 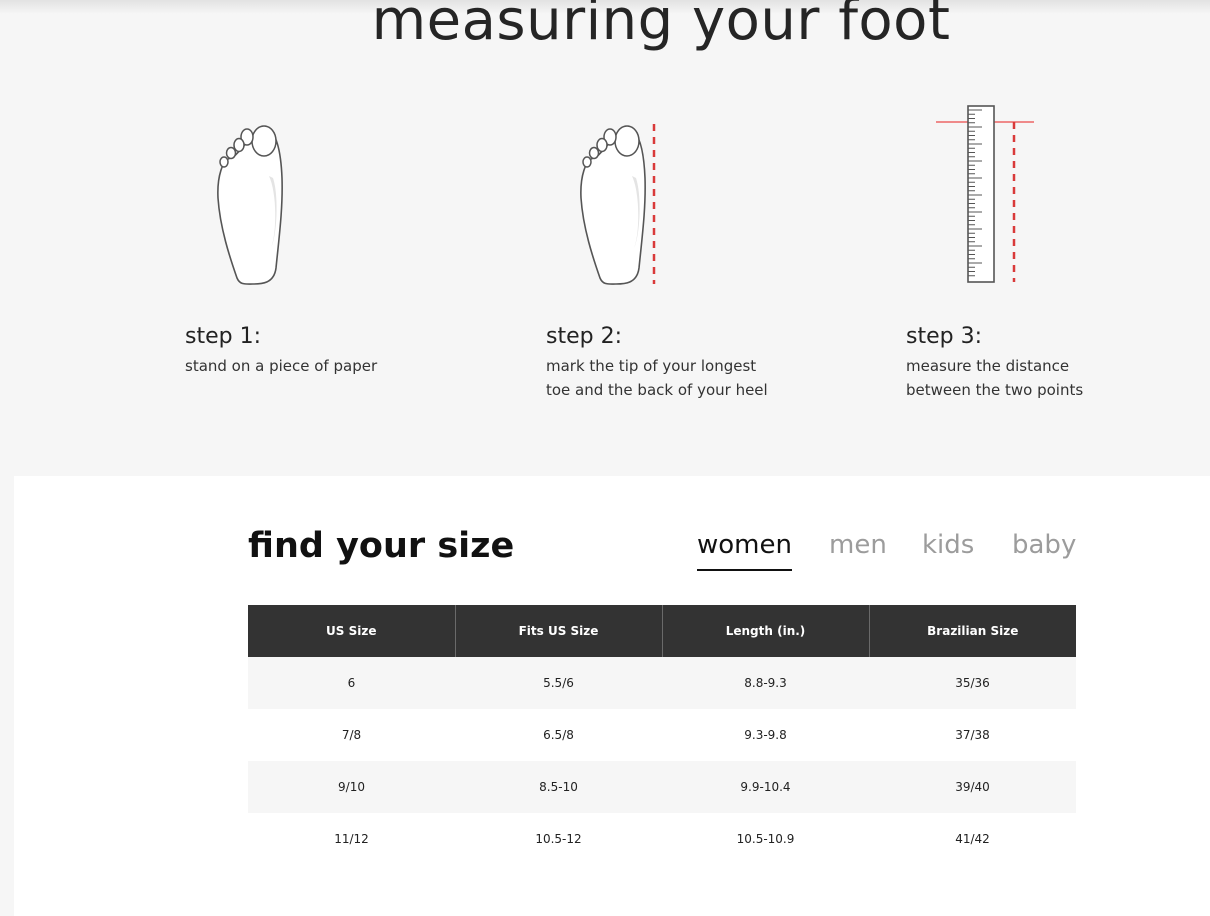 What do you see at coordinates (558, 683) in the screenshot?
I see `table-cell: 5.5/6` at bounding box center [558, 683].